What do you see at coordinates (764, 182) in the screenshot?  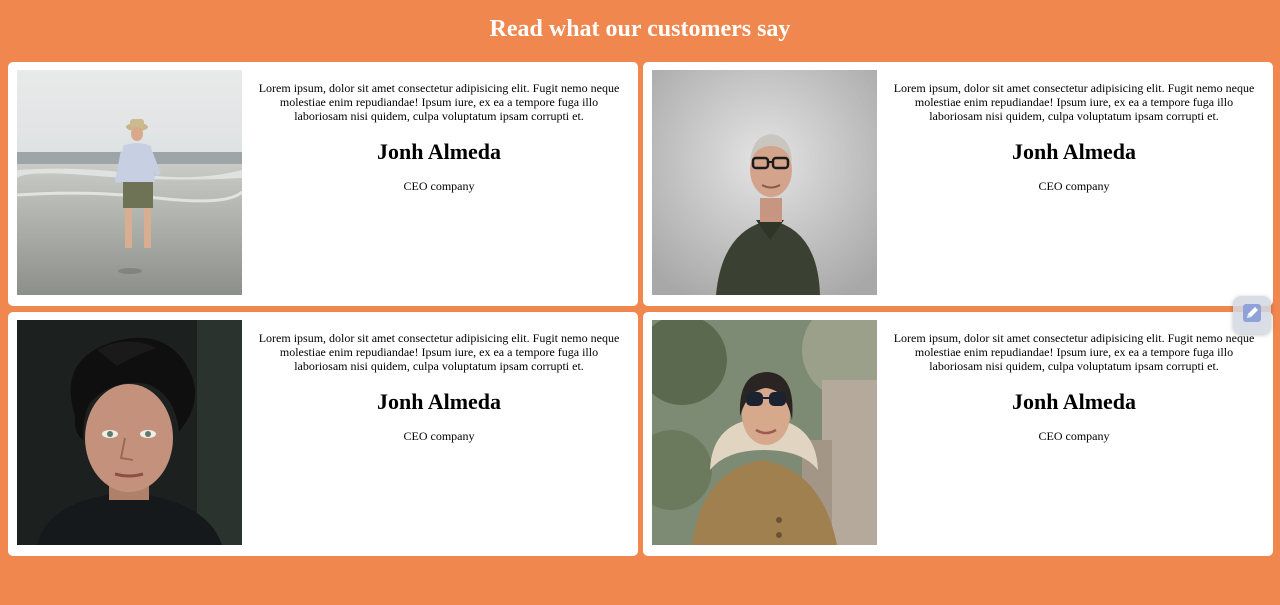 I see `customer-photo-older-man` at bounding box center [764, 182].